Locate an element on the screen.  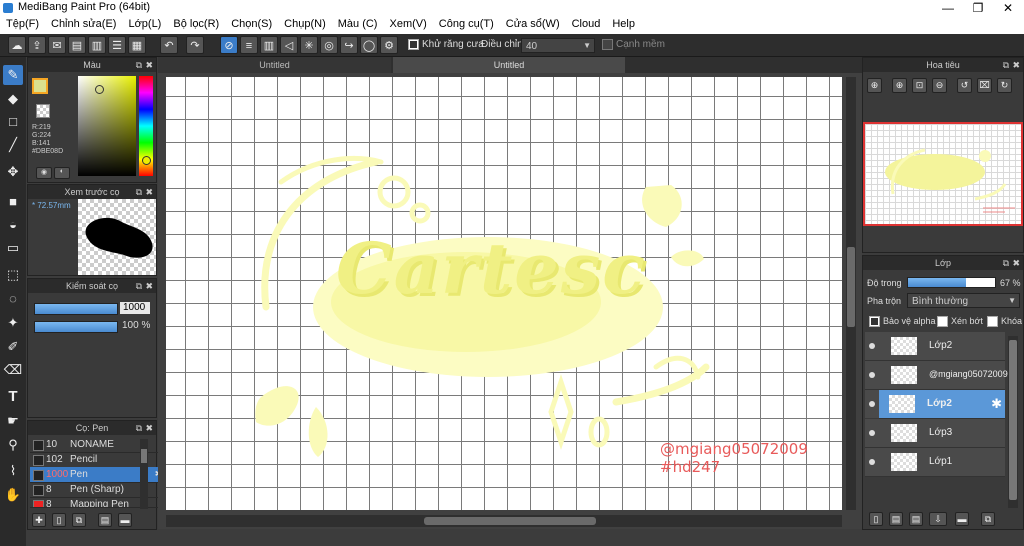
layer-row-selected: Lớp2 ✱ is located at coordinates (942, 404).